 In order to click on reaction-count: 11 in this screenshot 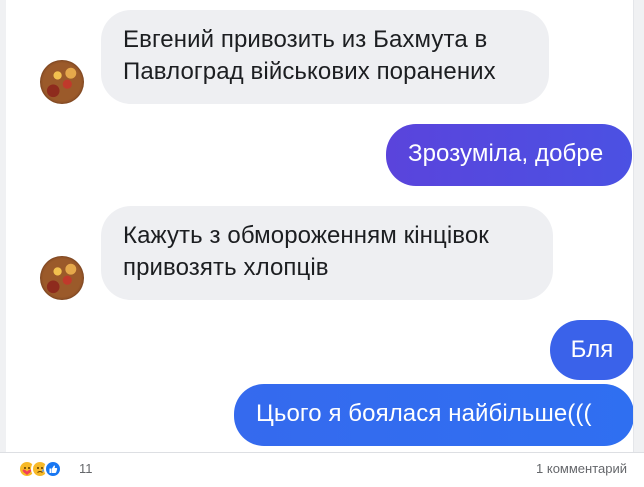, I will do `click(86, 468)`.